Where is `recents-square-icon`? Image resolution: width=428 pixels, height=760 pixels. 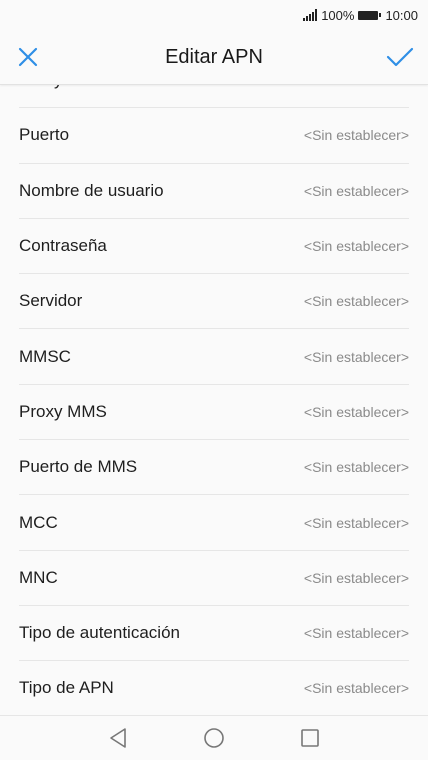 recents-square-icon is located at coordinates (310, 738).